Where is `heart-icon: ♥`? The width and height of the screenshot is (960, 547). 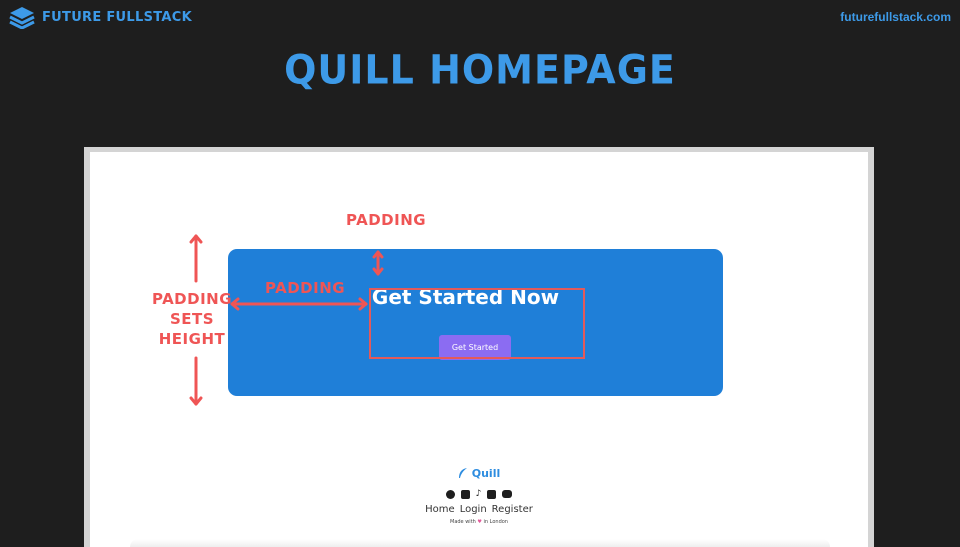 heart-icon: ♥ is located at coordinates (479, 522).